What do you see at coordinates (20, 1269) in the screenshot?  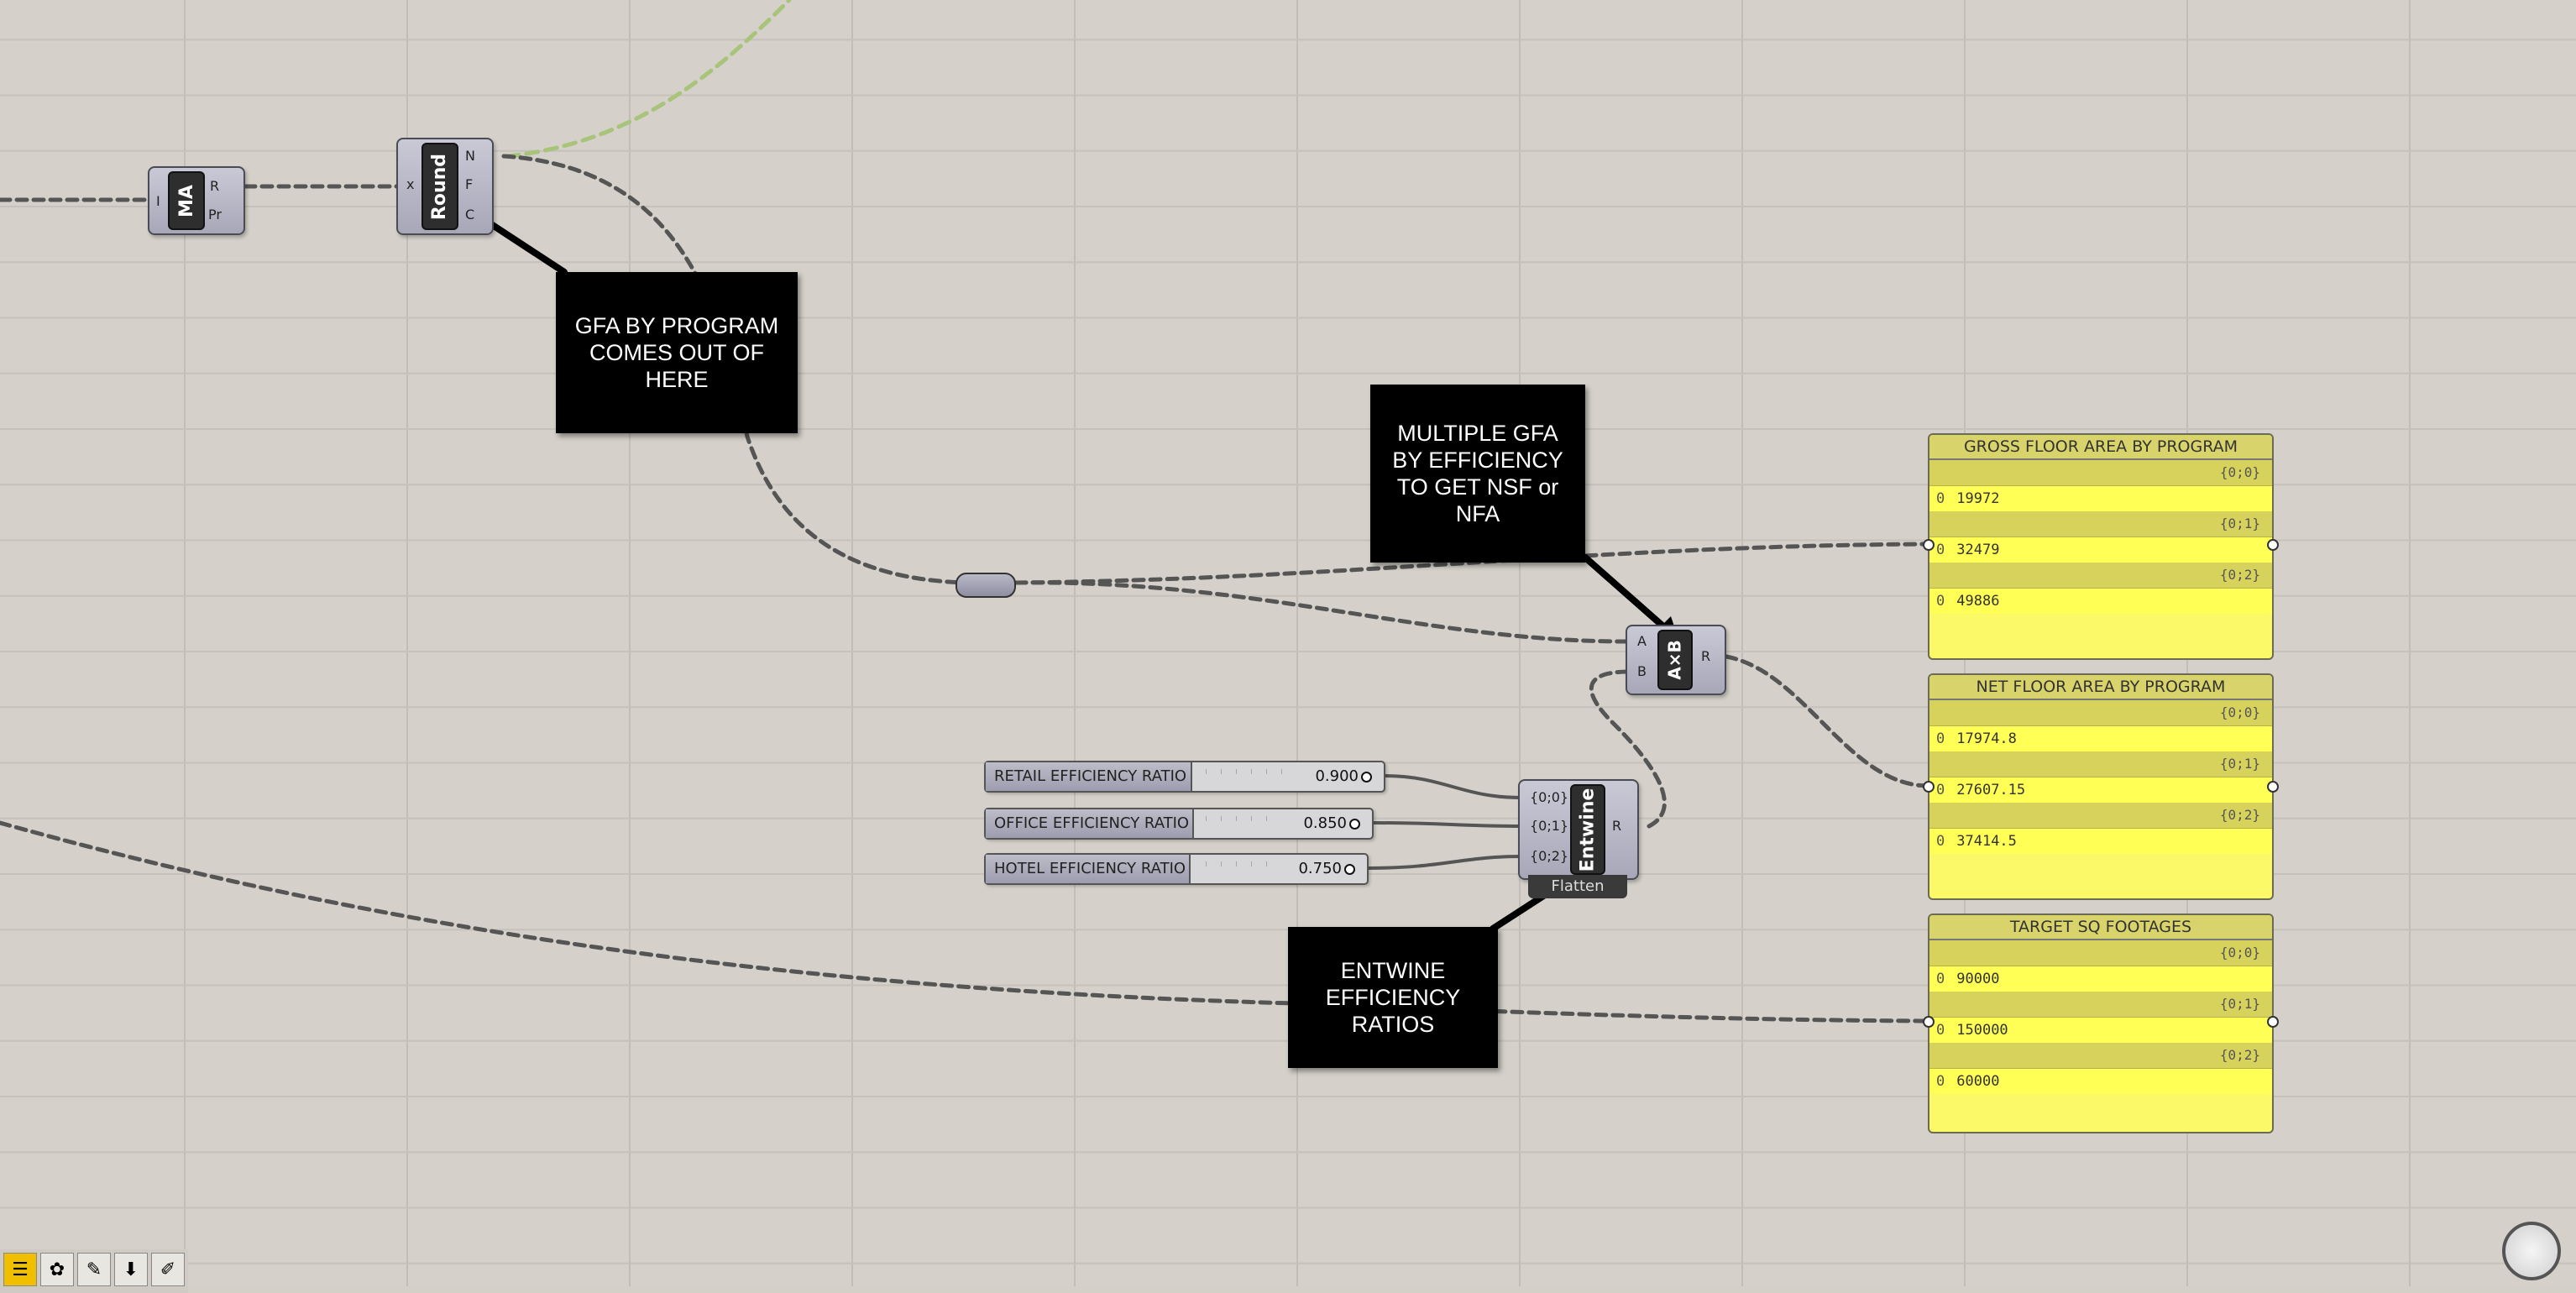 I see `grasshopper-icon: ☰` at bounding box center [20, 1269].